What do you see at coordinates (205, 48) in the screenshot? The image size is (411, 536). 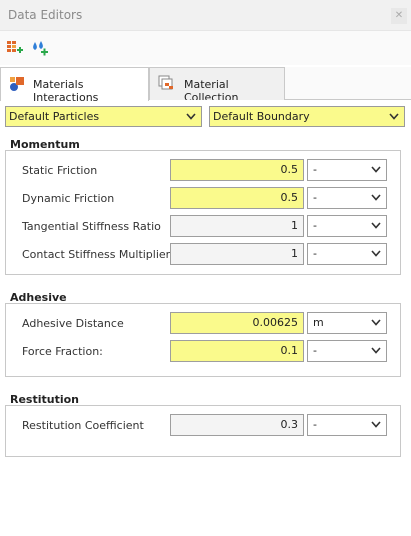 I see `toolbar` at bounding box center [205, 48].